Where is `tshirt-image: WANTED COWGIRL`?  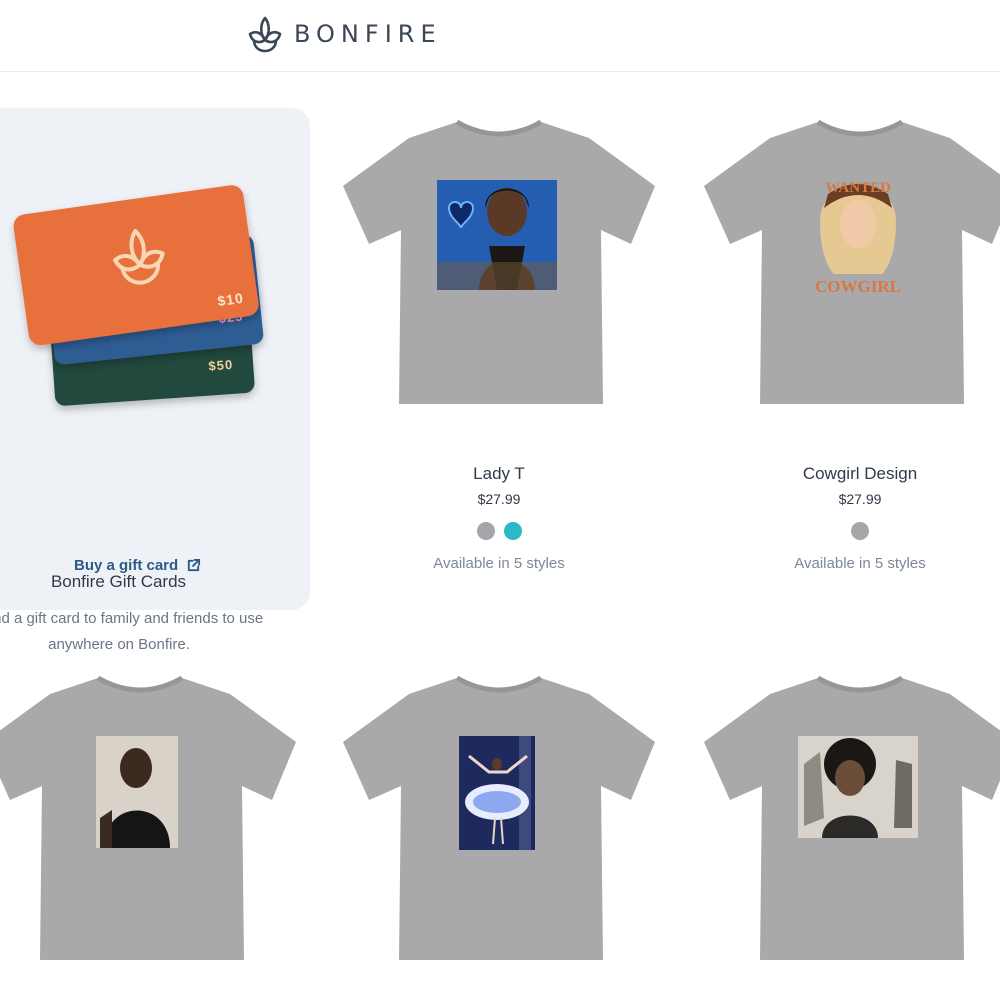 tshirt-image: WANTED COWGIRL is located at coordinates (852, 261).